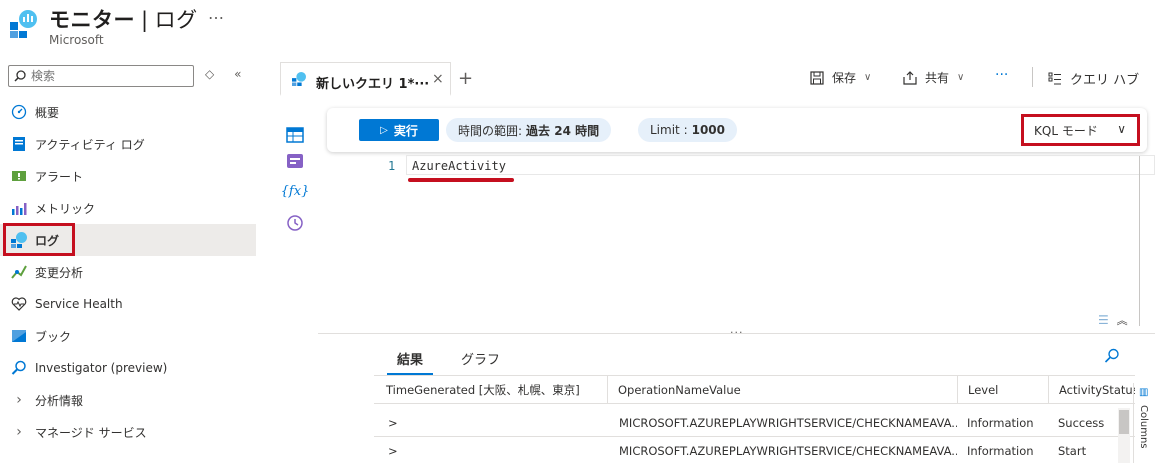 This screenshot has width=1155, height=463. I want to click on service-health-icon, so click(19, 304).